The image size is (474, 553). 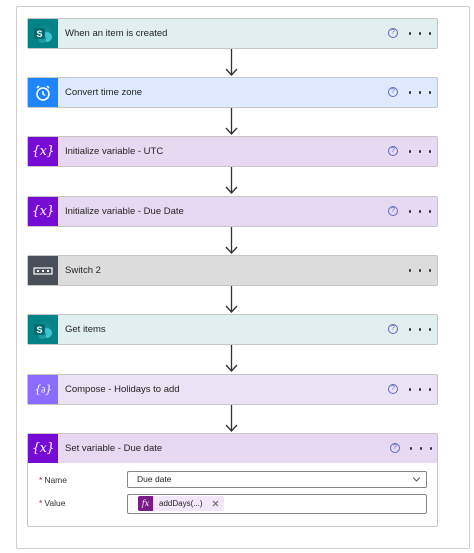 What do you see at coordinates (55, 480) in the screenshot?
I see `name-label-text: Name` at bounding box center [55, 480].